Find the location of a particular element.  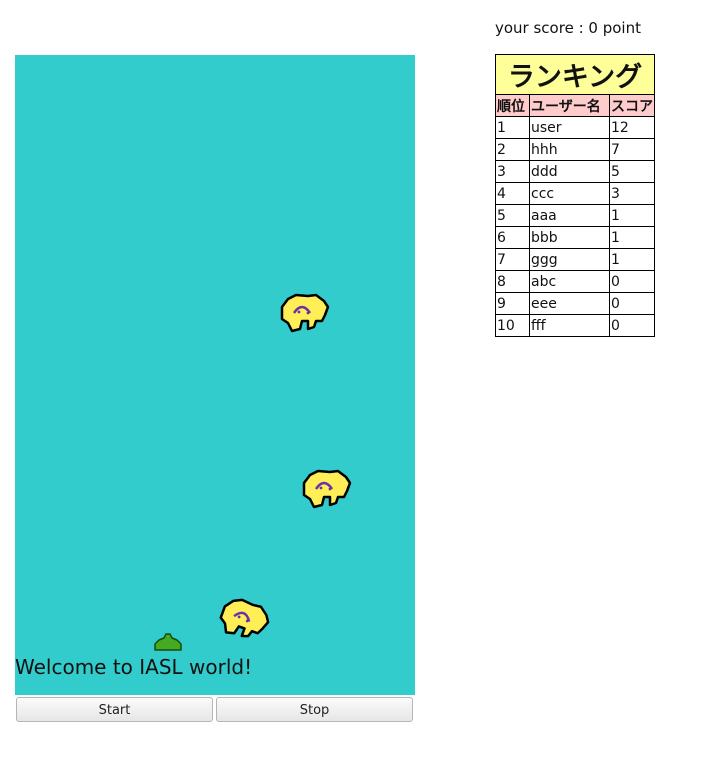

rank-cell: 7 is located at coordinates (512, 259).